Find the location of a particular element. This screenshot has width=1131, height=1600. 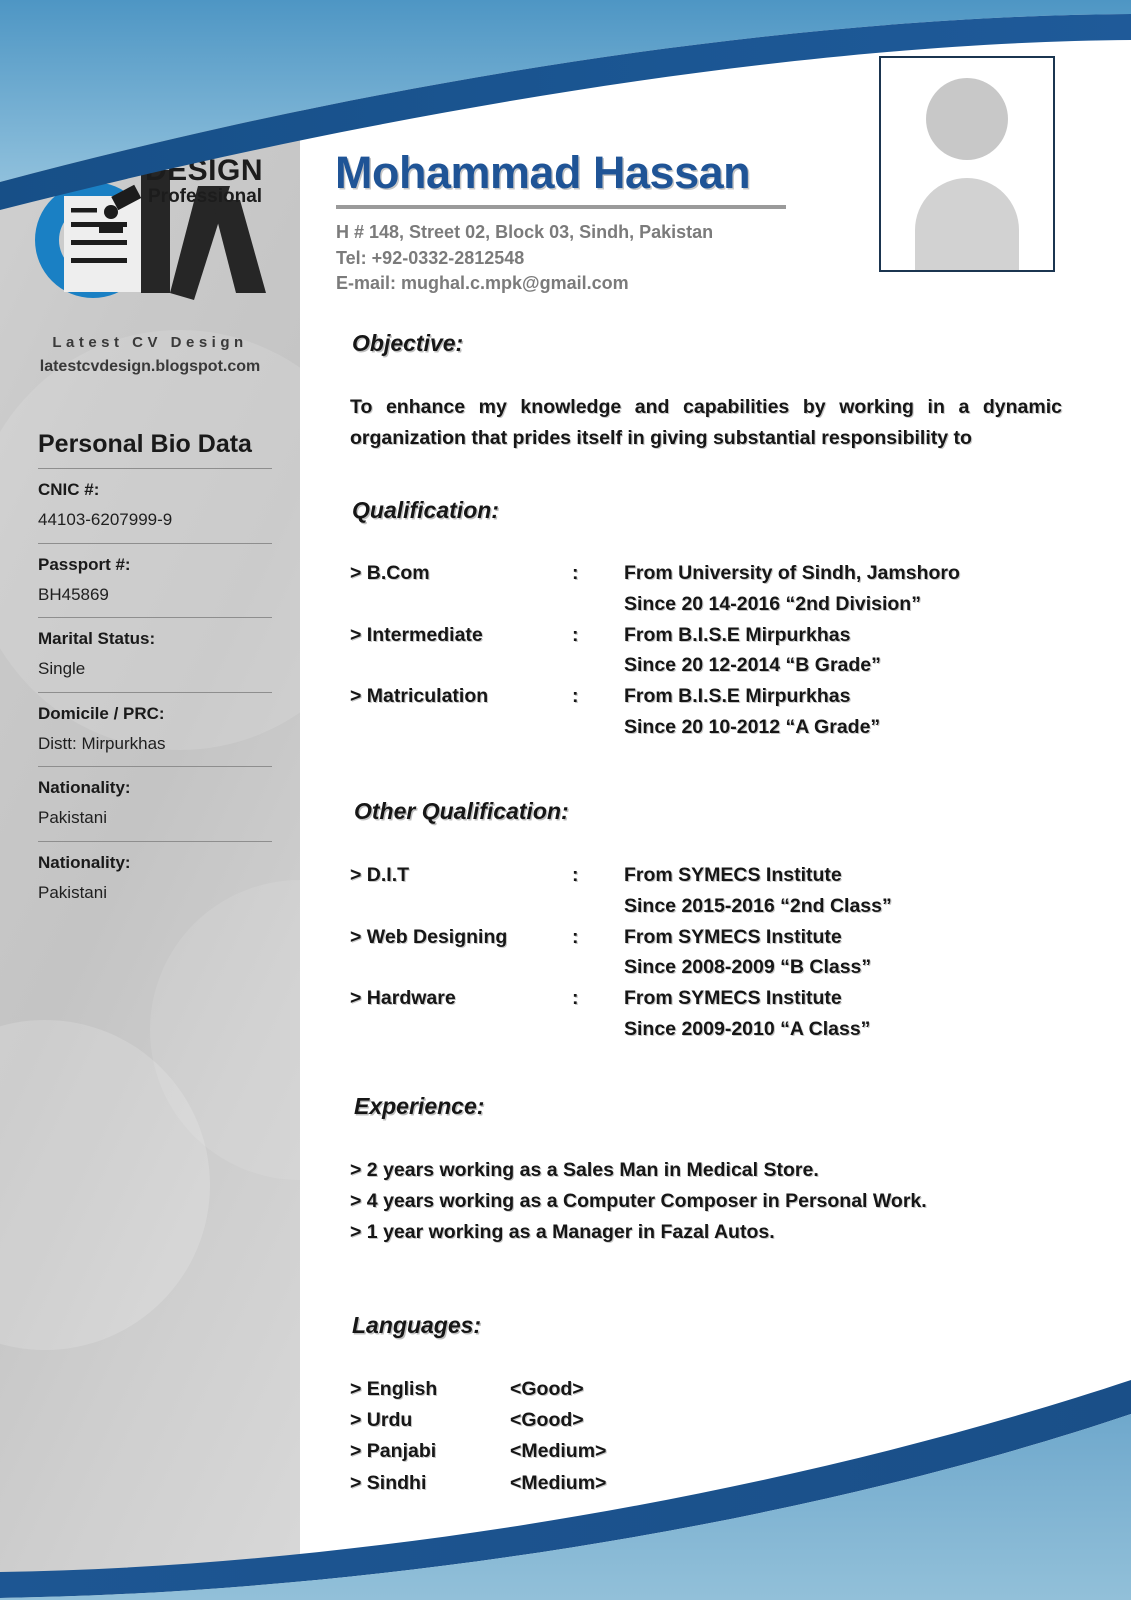

logo-design-text: DESIGN is located at coordinates (204, 170).